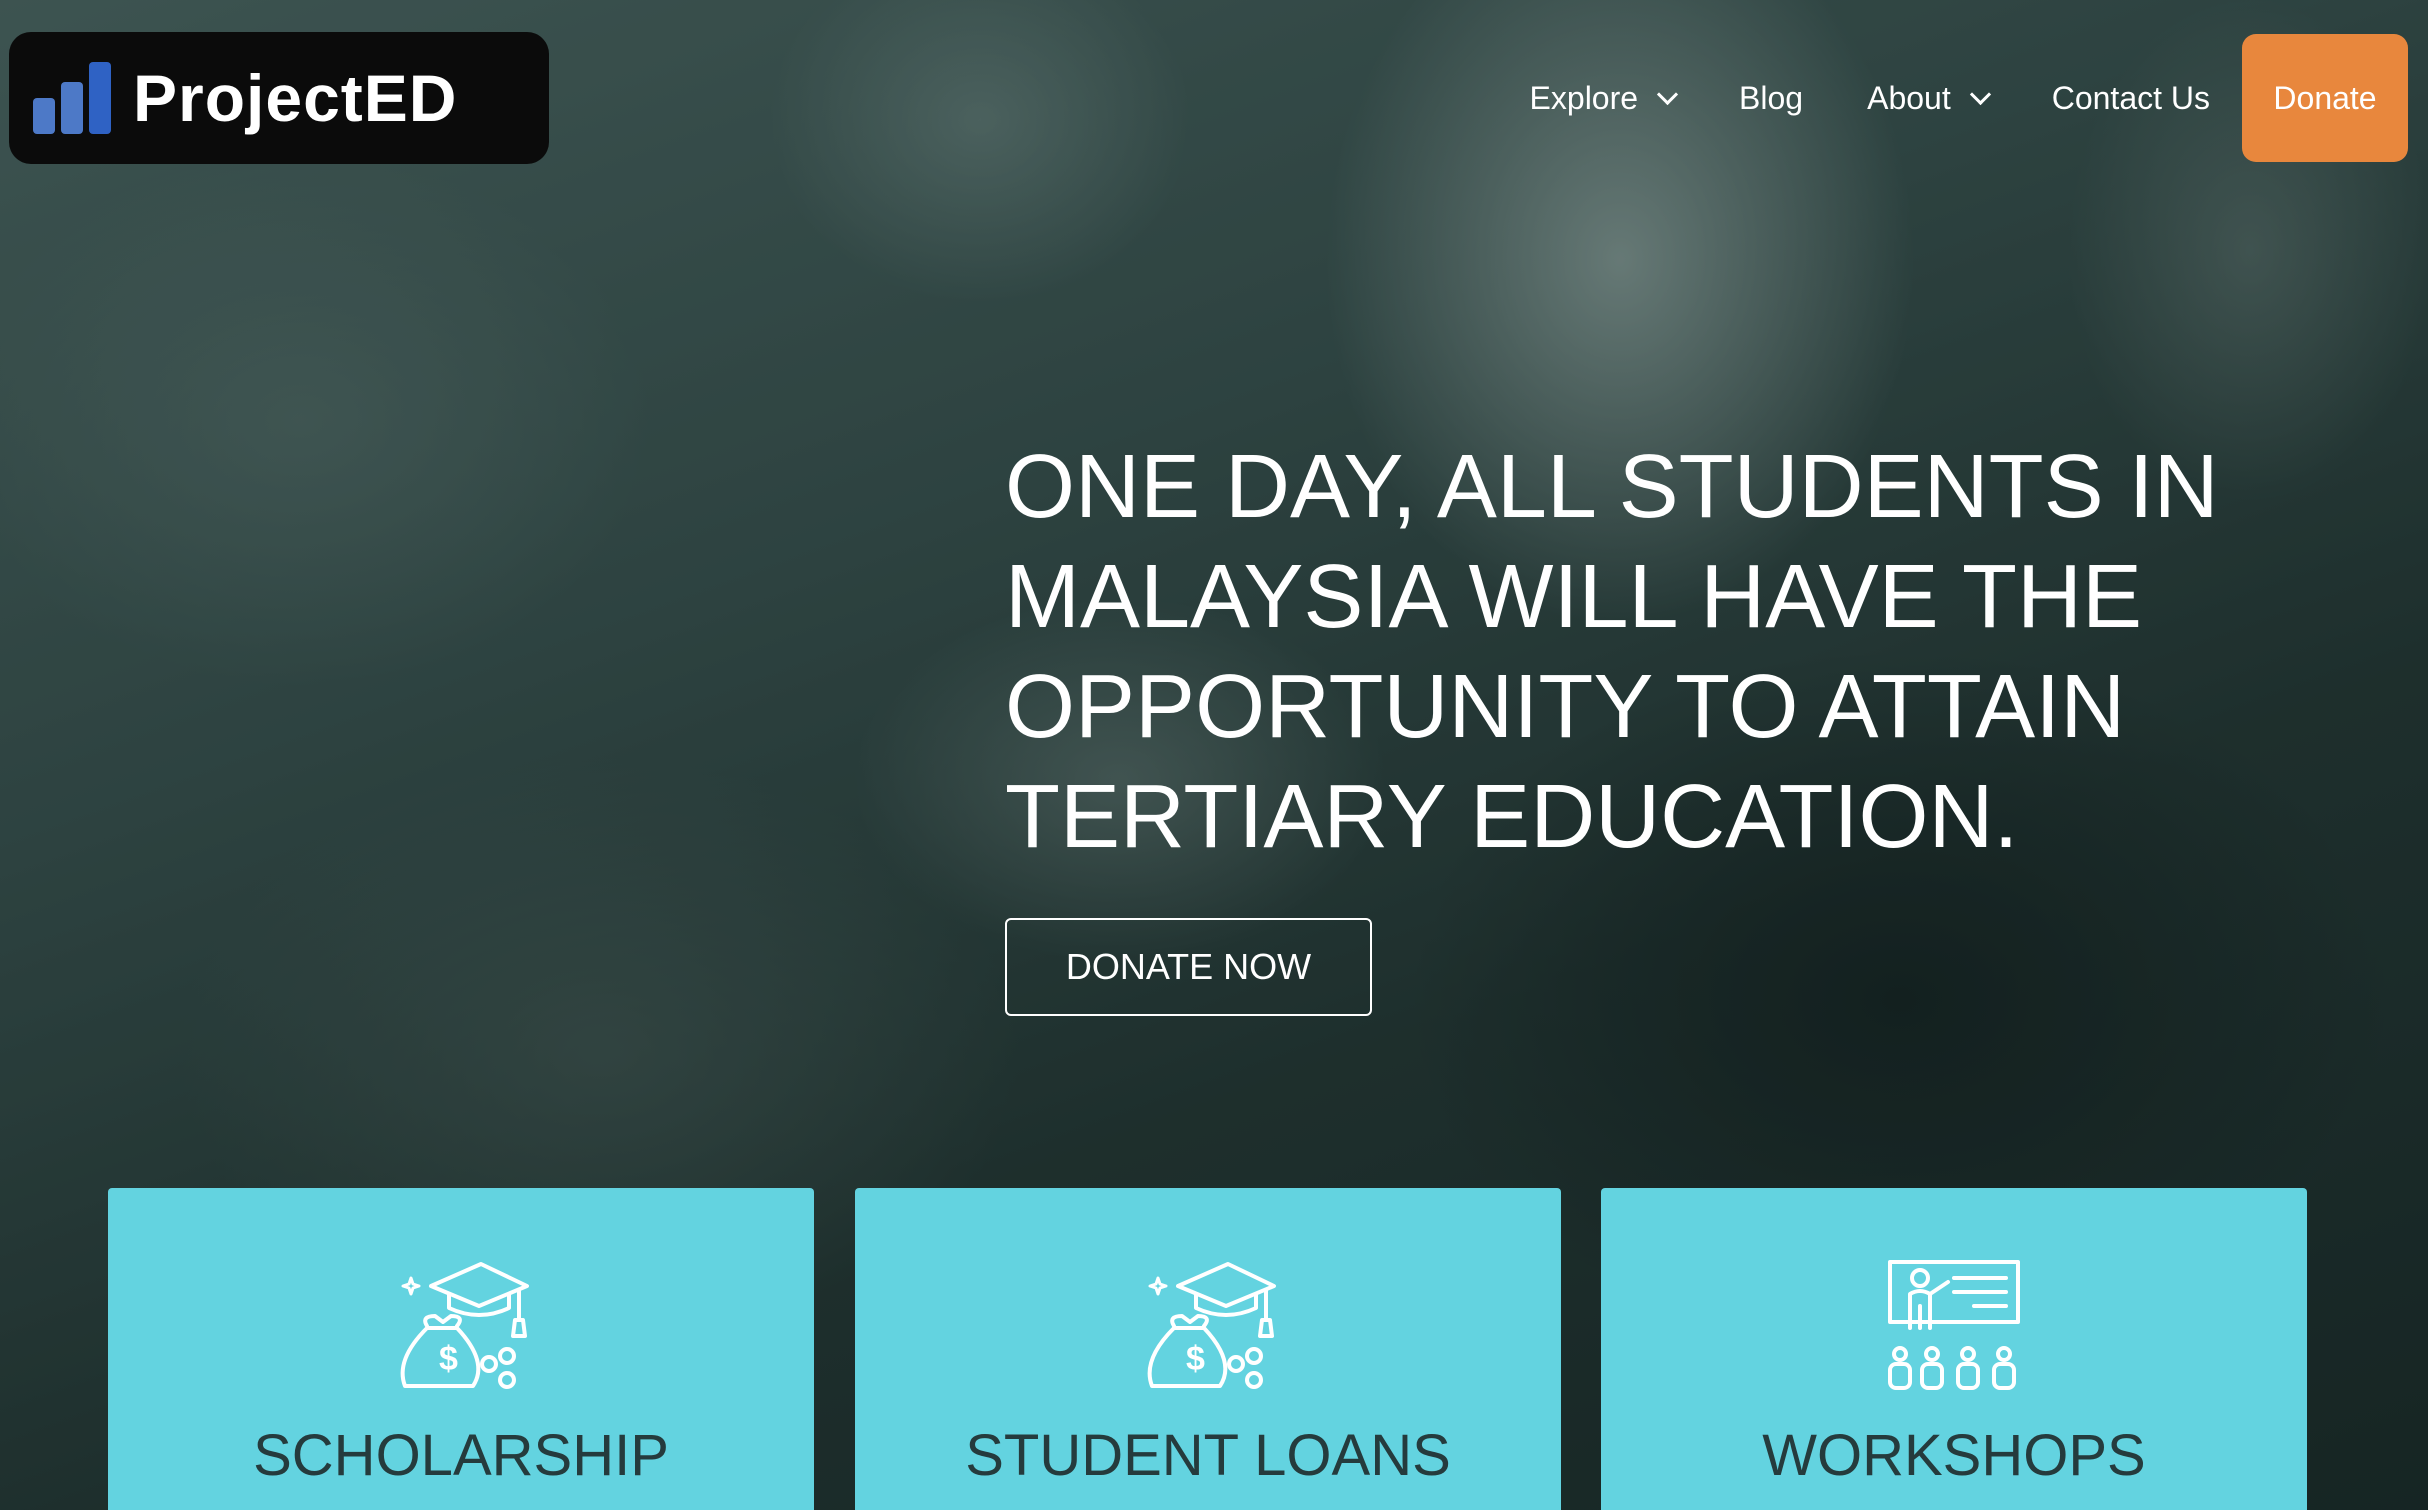 This screenshot has height=1510, width=2428. I want to click on donate-button: Donate, so click(2325, 98).